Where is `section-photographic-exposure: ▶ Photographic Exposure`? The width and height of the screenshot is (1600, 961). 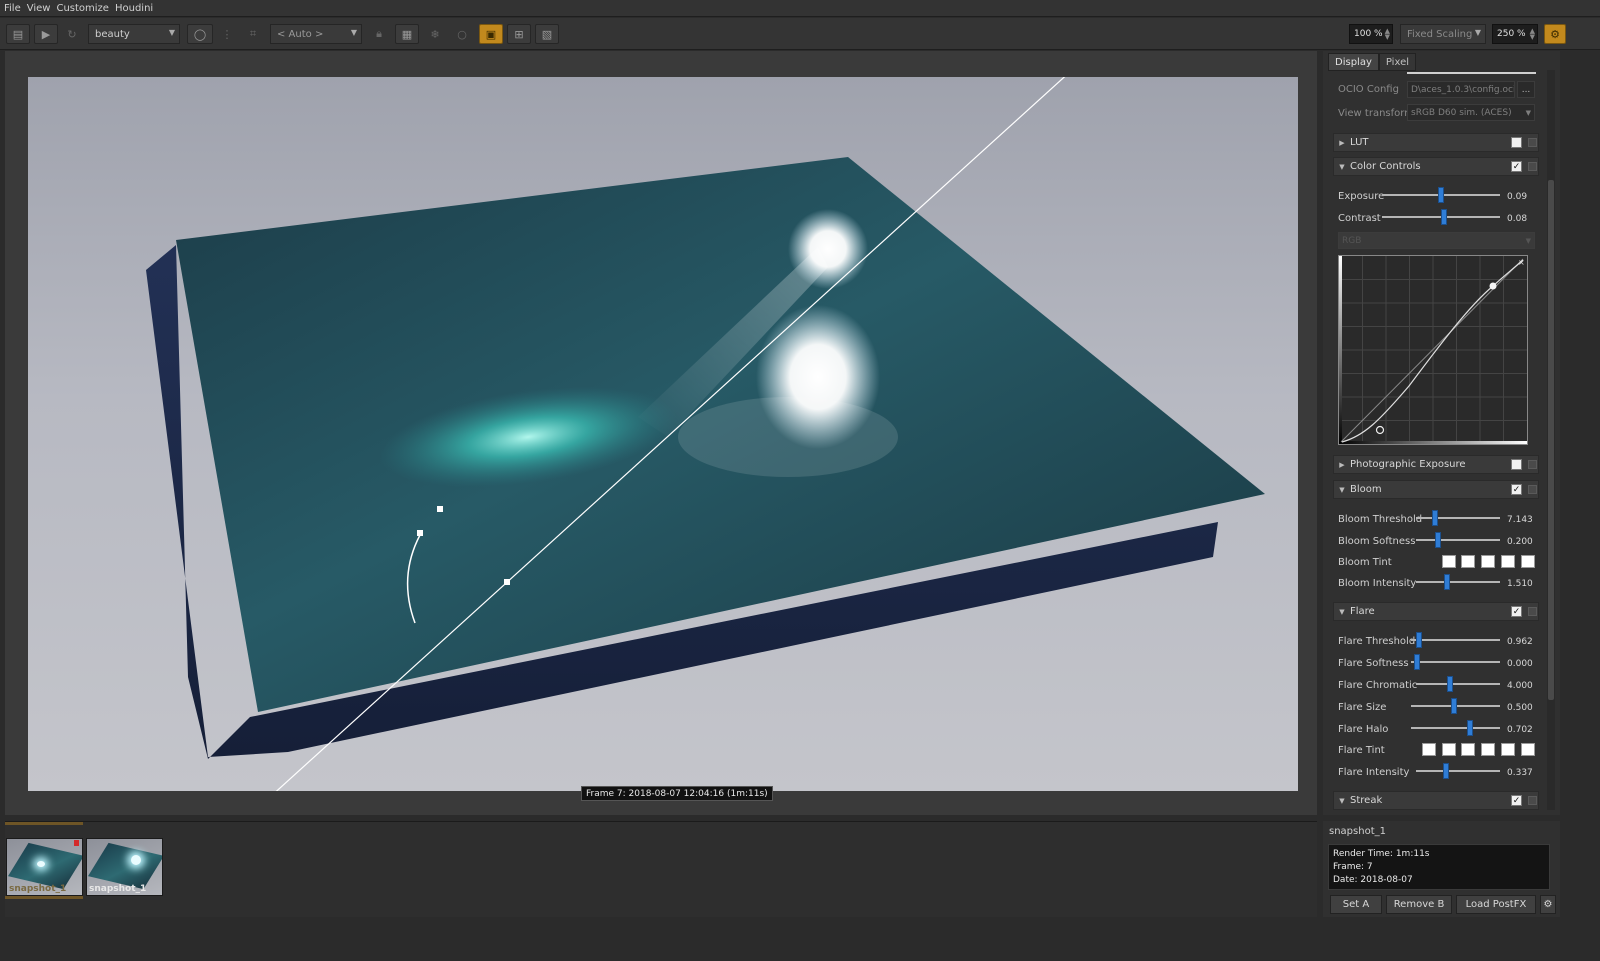 section-photographic-exposure: ▶ Photographic Exposure is located at coordinates (1436, 464).